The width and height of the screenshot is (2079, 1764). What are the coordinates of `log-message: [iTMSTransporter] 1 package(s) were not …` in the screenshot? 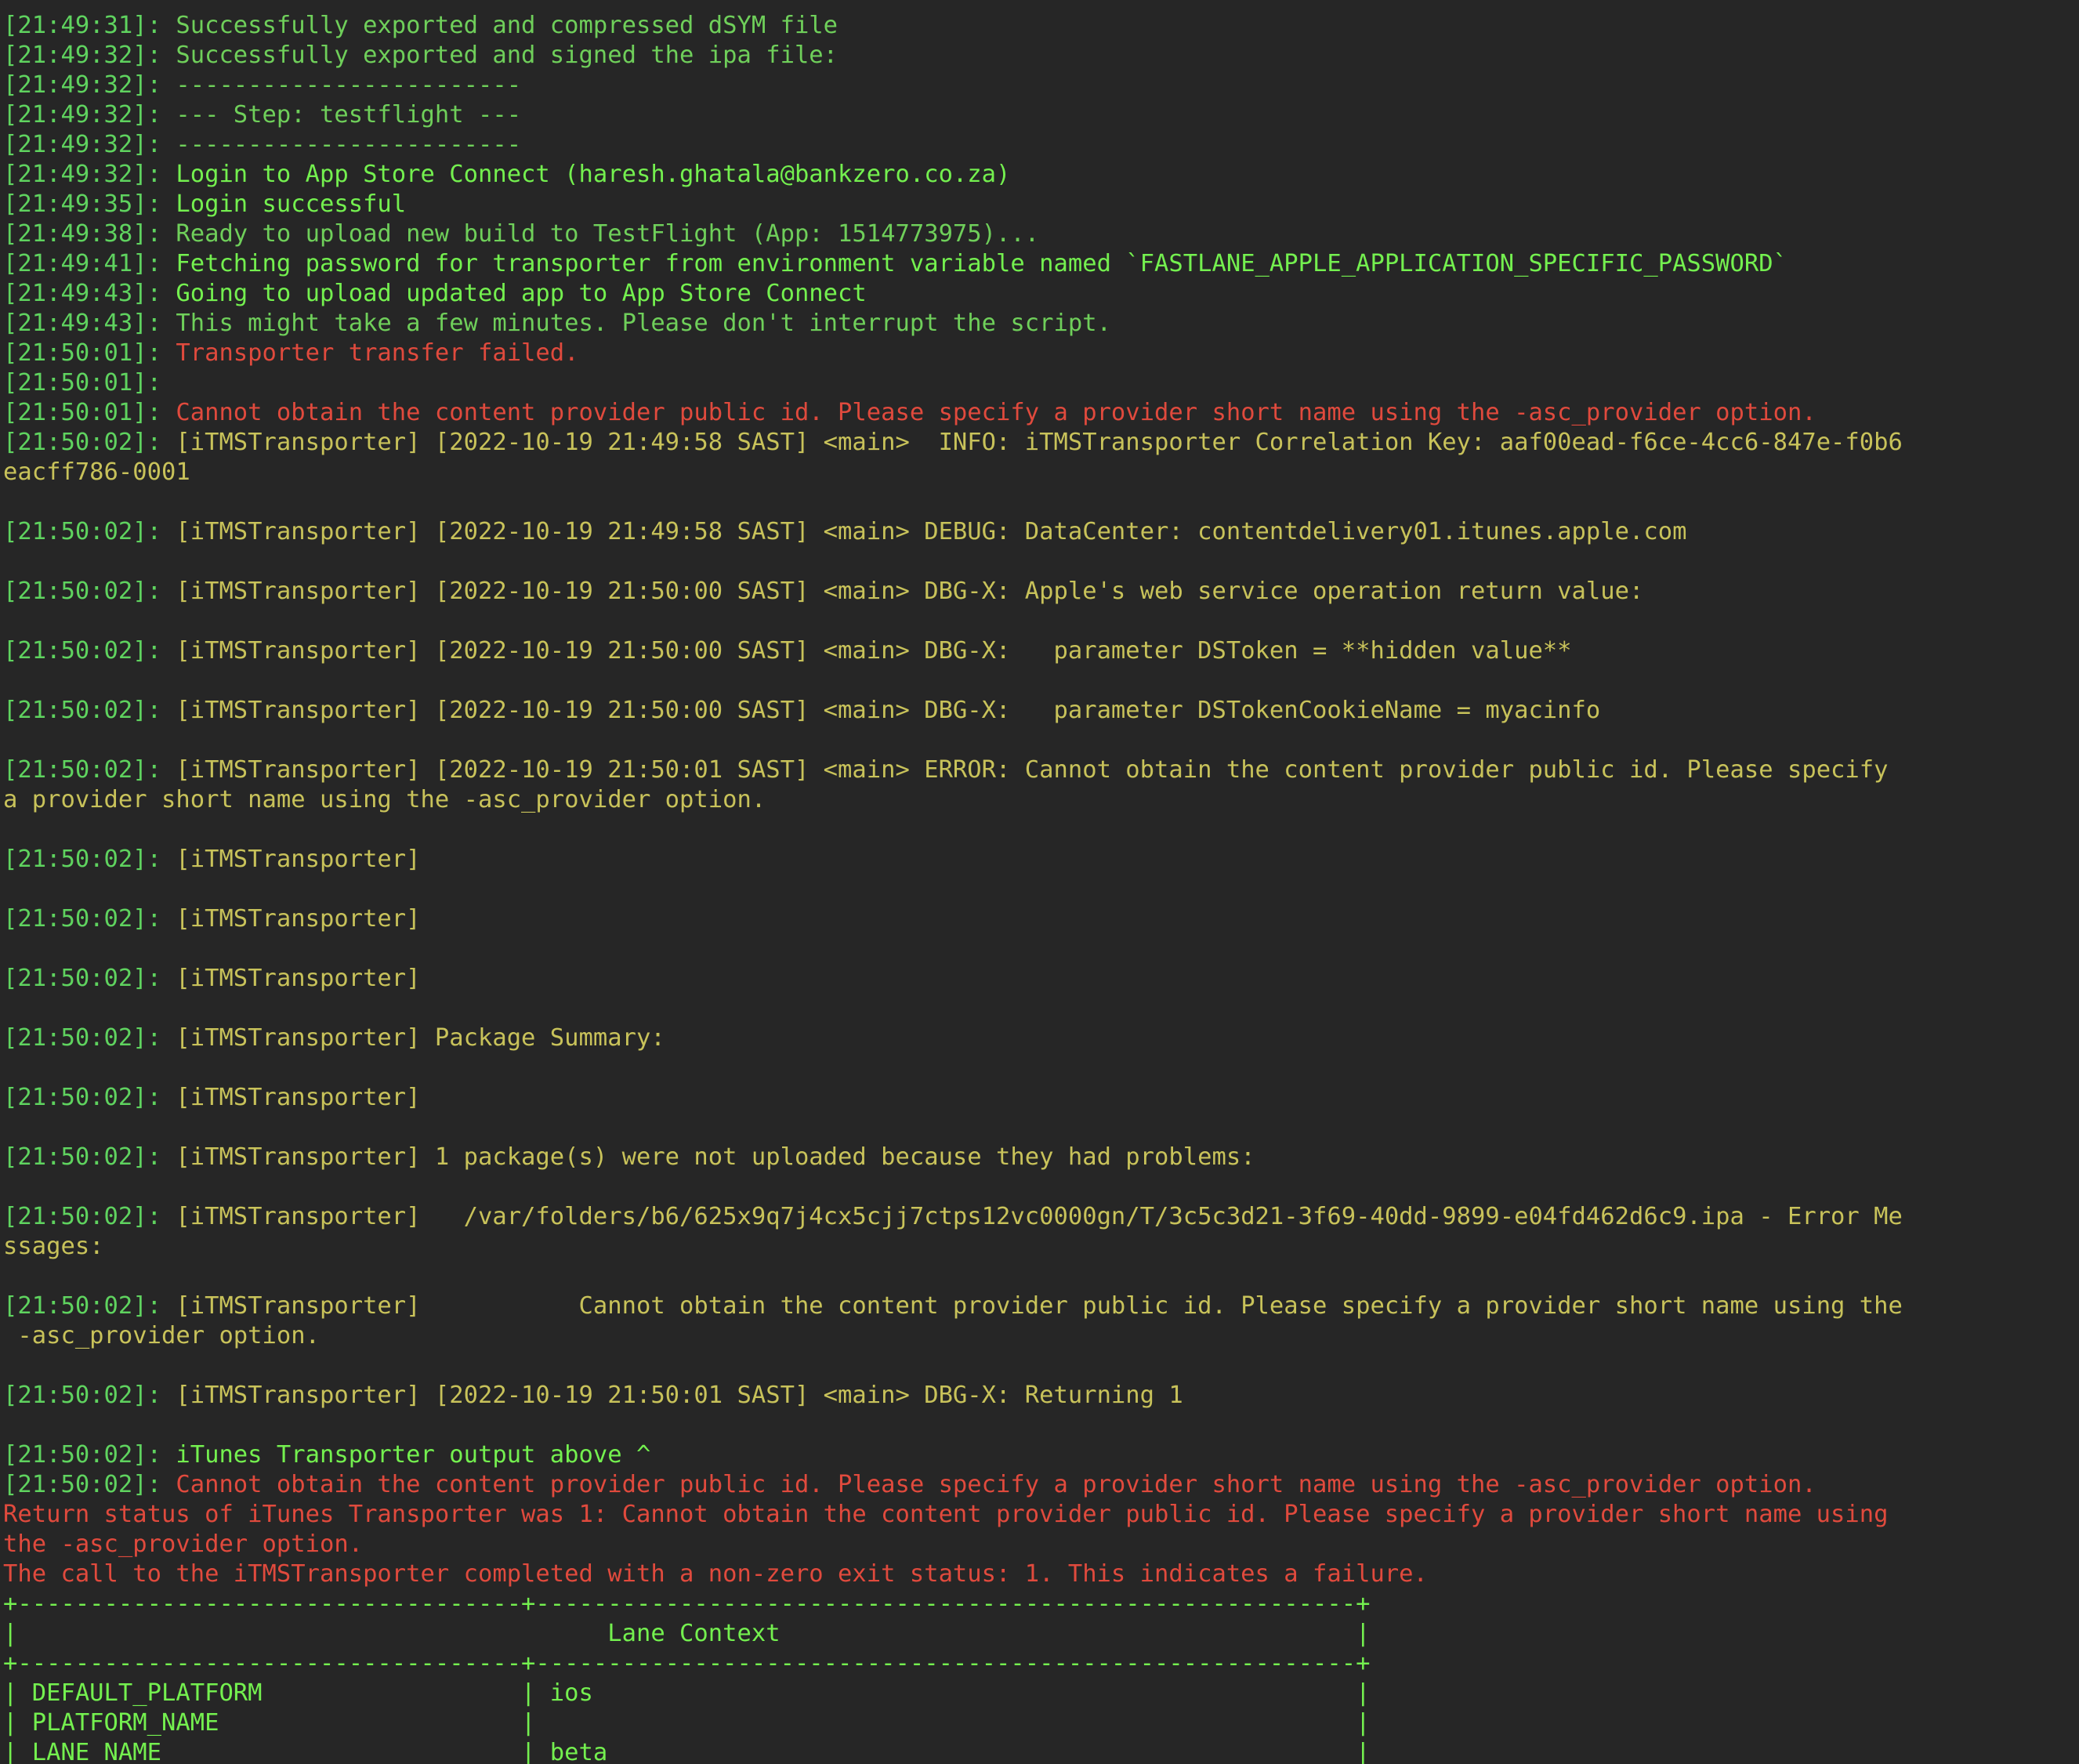 It's located at (715, 1157).